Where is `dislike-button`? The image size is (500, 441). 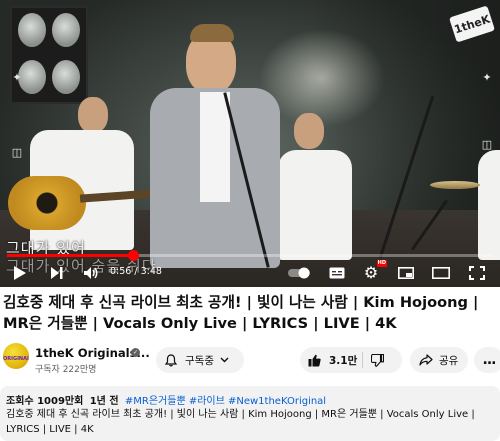
dislike-button is located at coordinates (377, 360).